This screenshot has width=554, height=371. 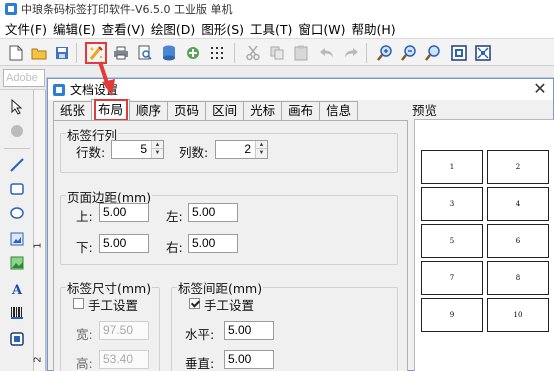 I want to click on preview-label-cell: 6, so click(x=518, y=241).